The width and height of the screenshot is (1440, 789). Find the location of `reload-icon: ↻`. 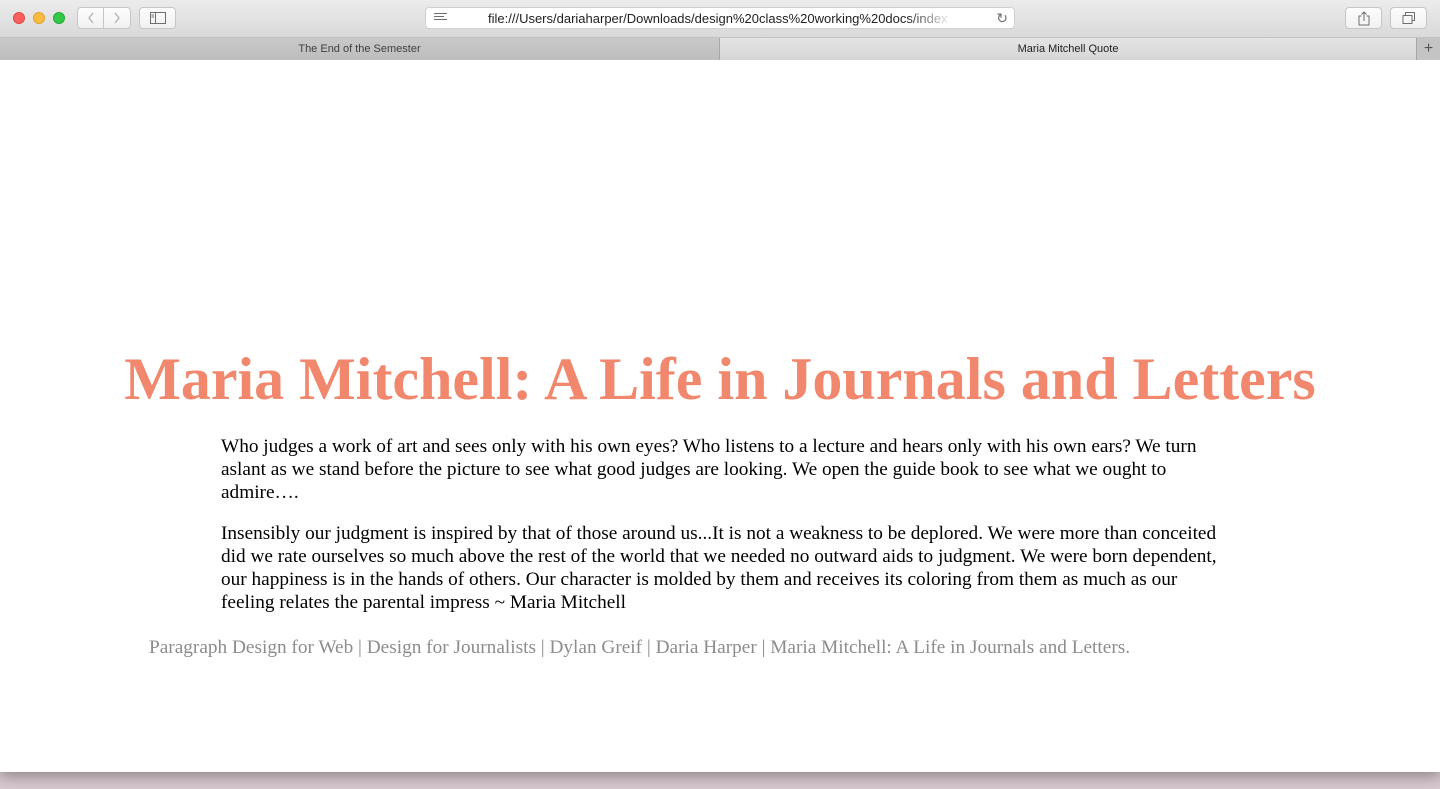

reload-icon: ↻ is located at coordinates (1002, 18).